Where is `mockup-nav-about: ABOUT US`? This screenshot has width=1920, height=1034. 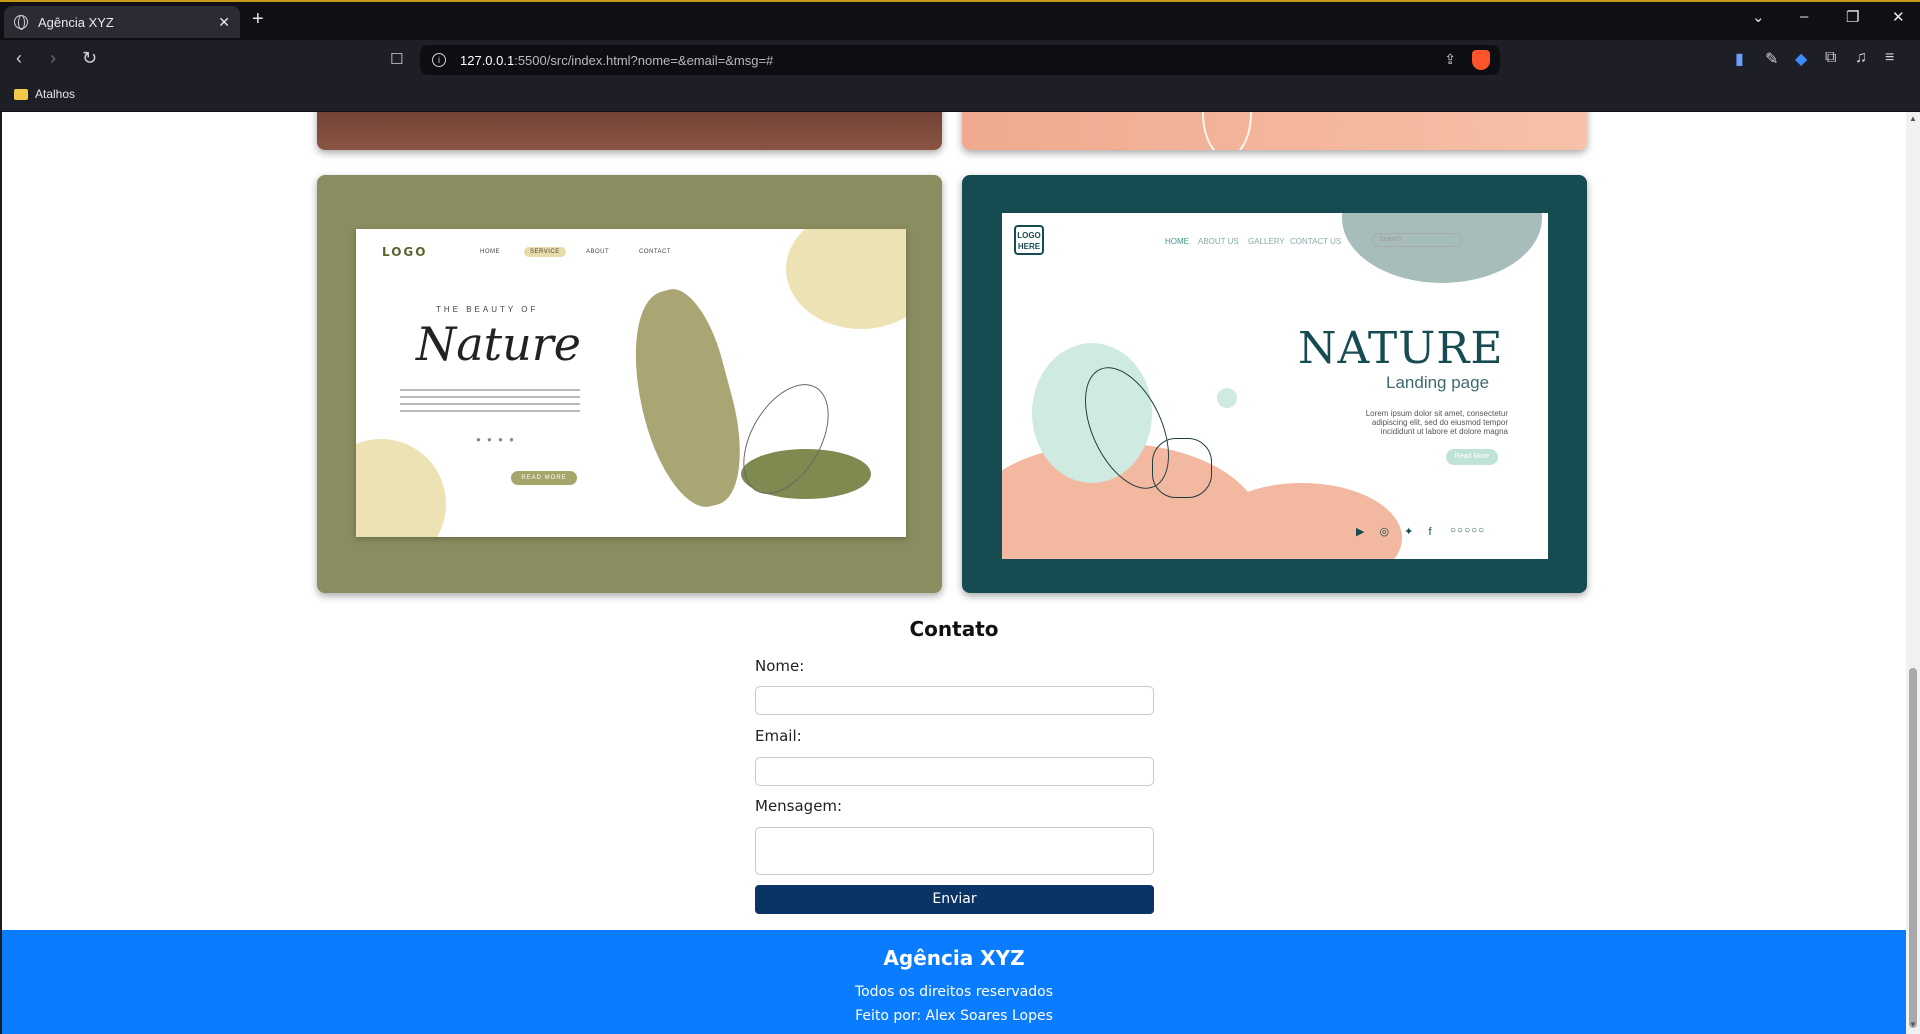
mockup-nav-about: ABOUT US is located at coordinates (1218, 241).